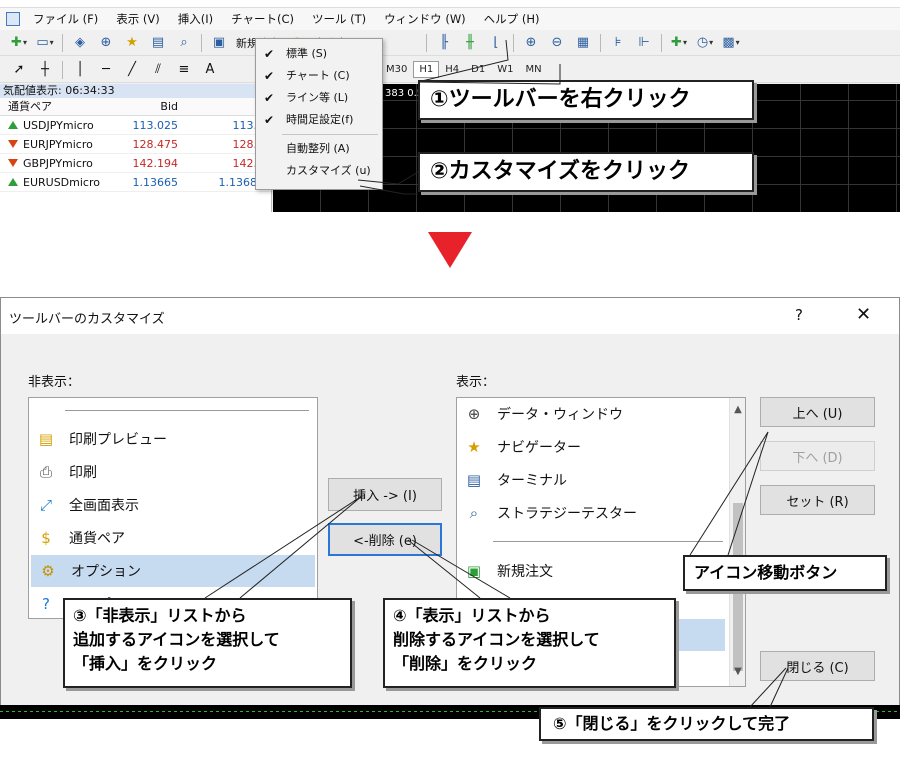 The width and height of the screenshot is (900, 770). Describe the element at coordinates (557, 43) in the screenshot. I see `zoom-out-icon: ⊖` at that location.